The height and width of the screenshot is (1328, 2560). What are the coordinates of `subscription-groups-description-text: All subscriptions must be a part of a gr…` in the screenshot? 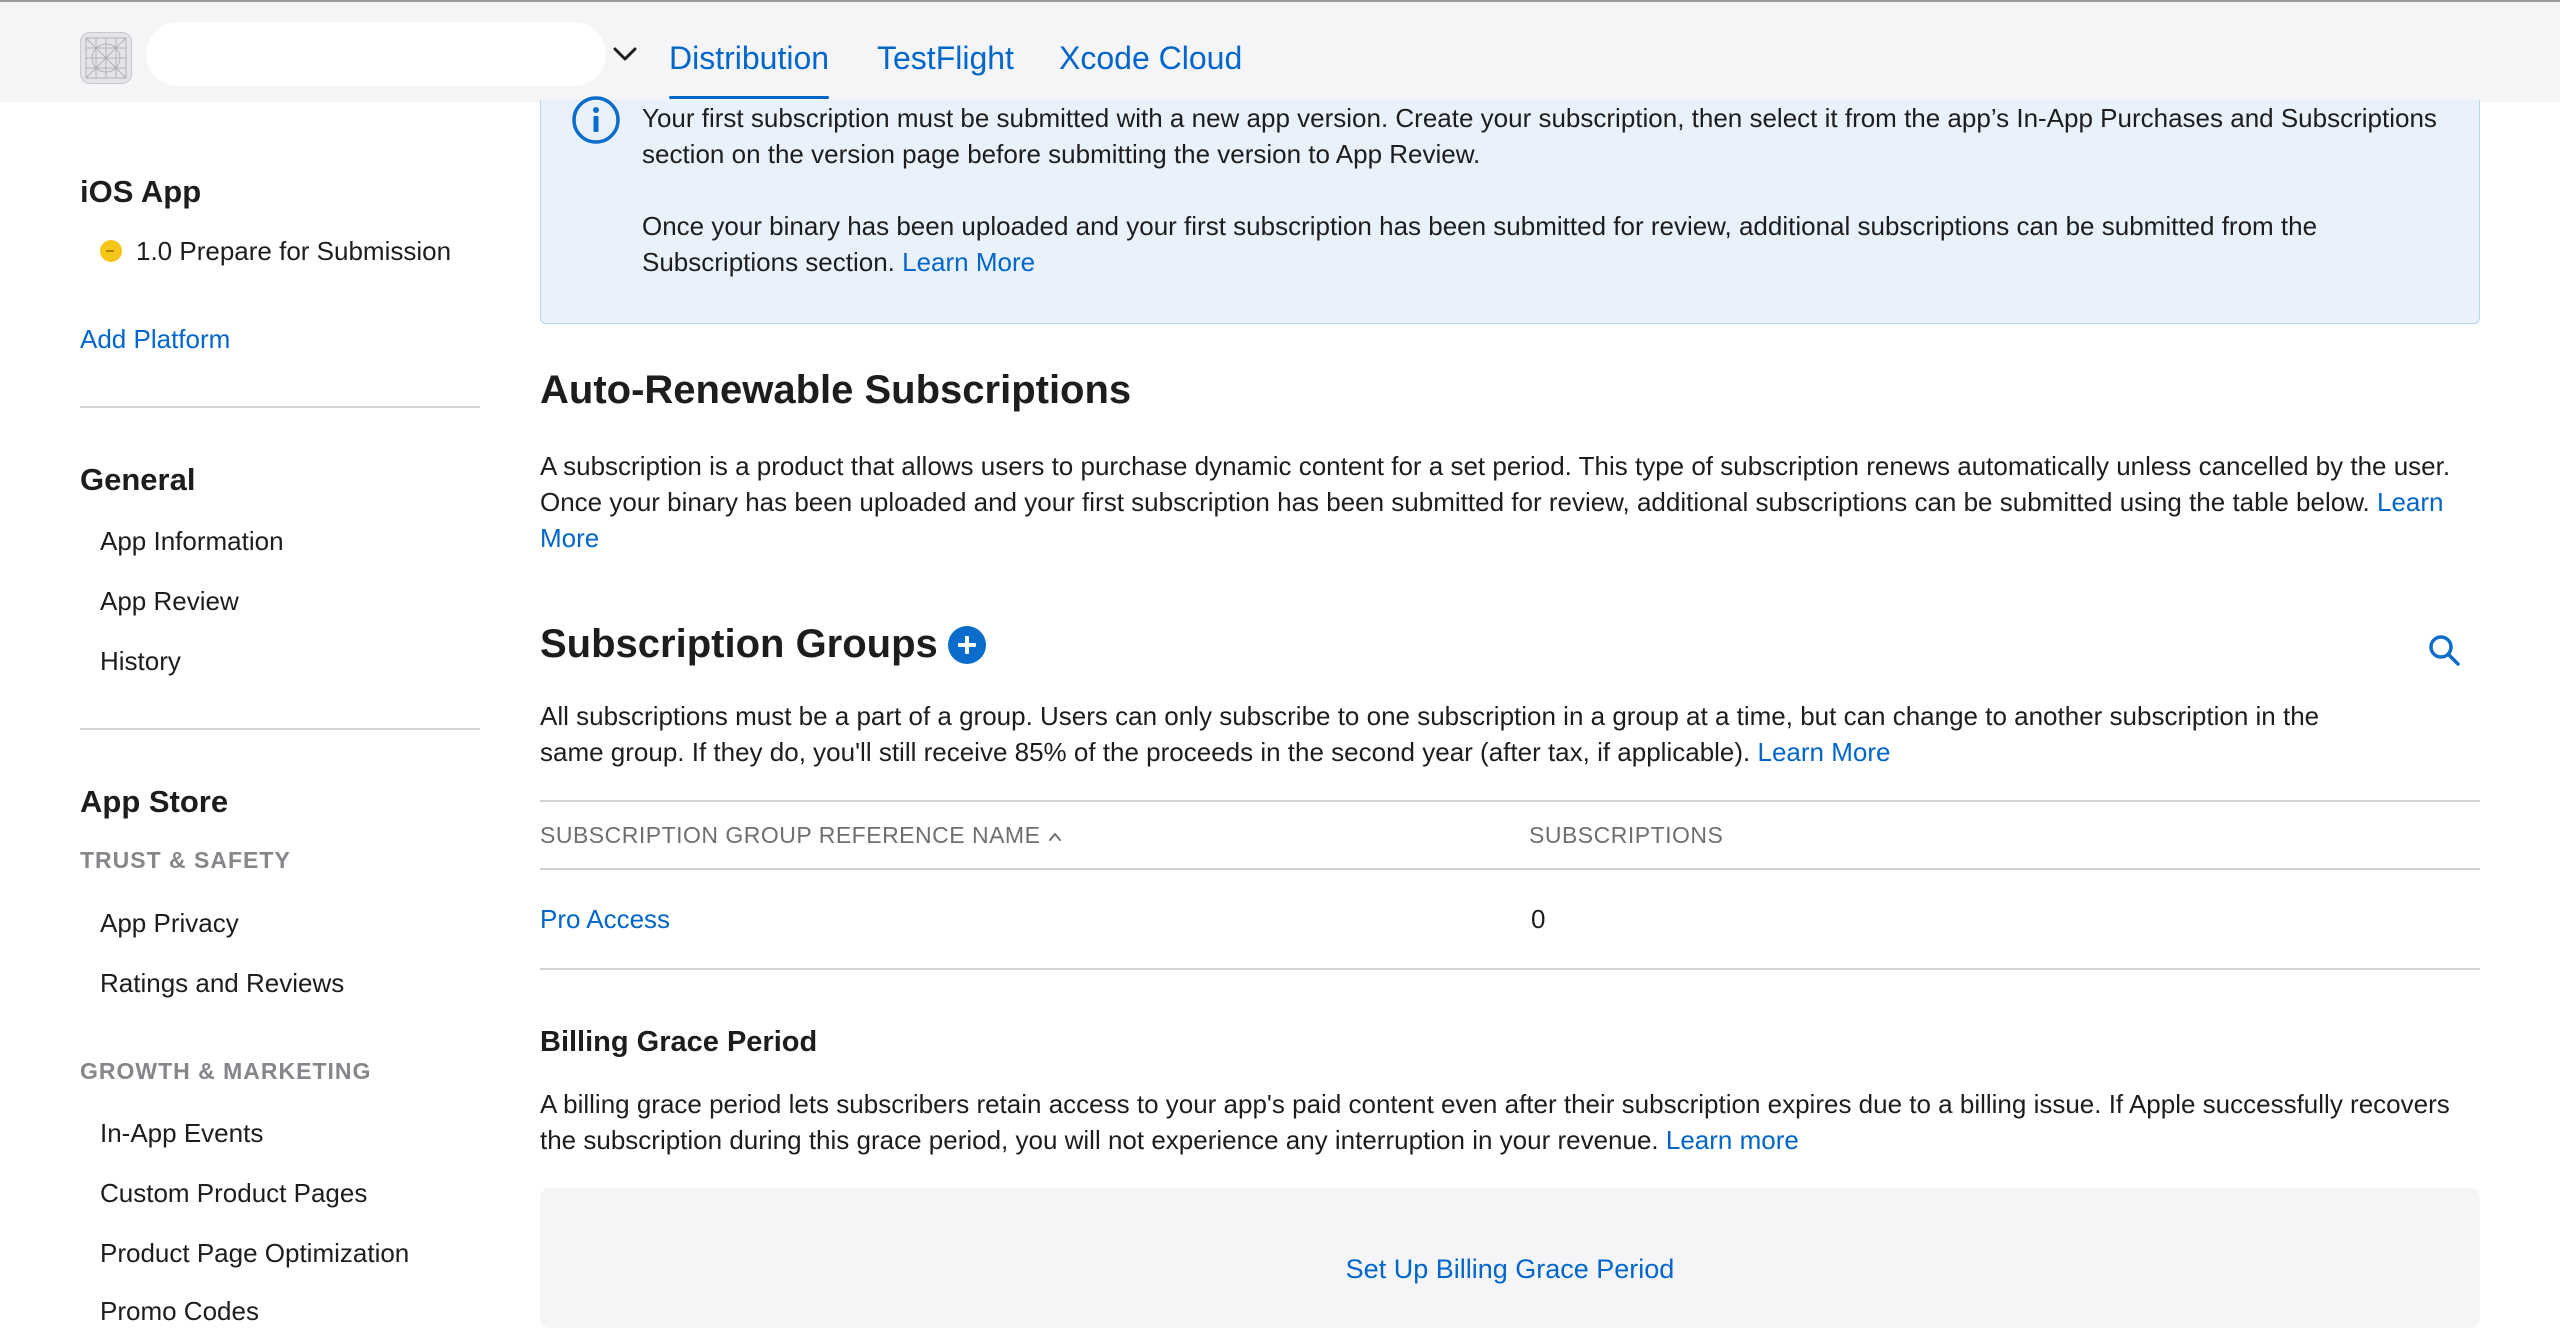 It's located at (1430, 734).